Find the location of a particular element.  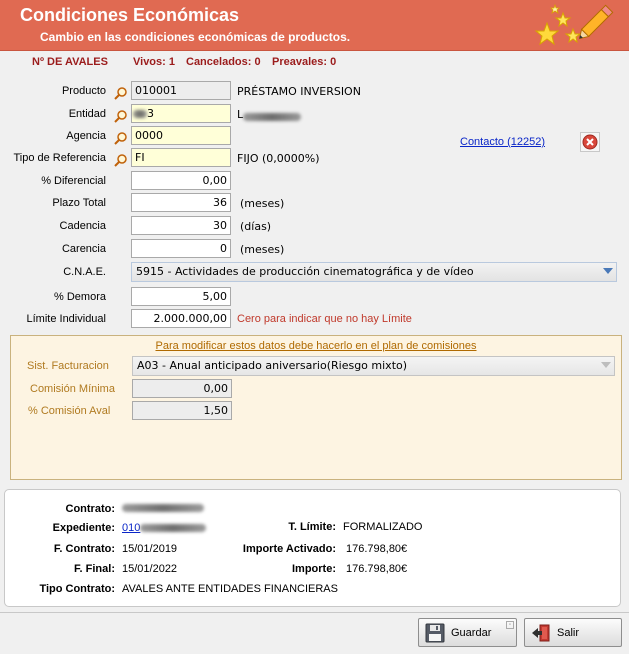

cancelados-count: Cancelados: 0 is located at coordinates (223, 62).